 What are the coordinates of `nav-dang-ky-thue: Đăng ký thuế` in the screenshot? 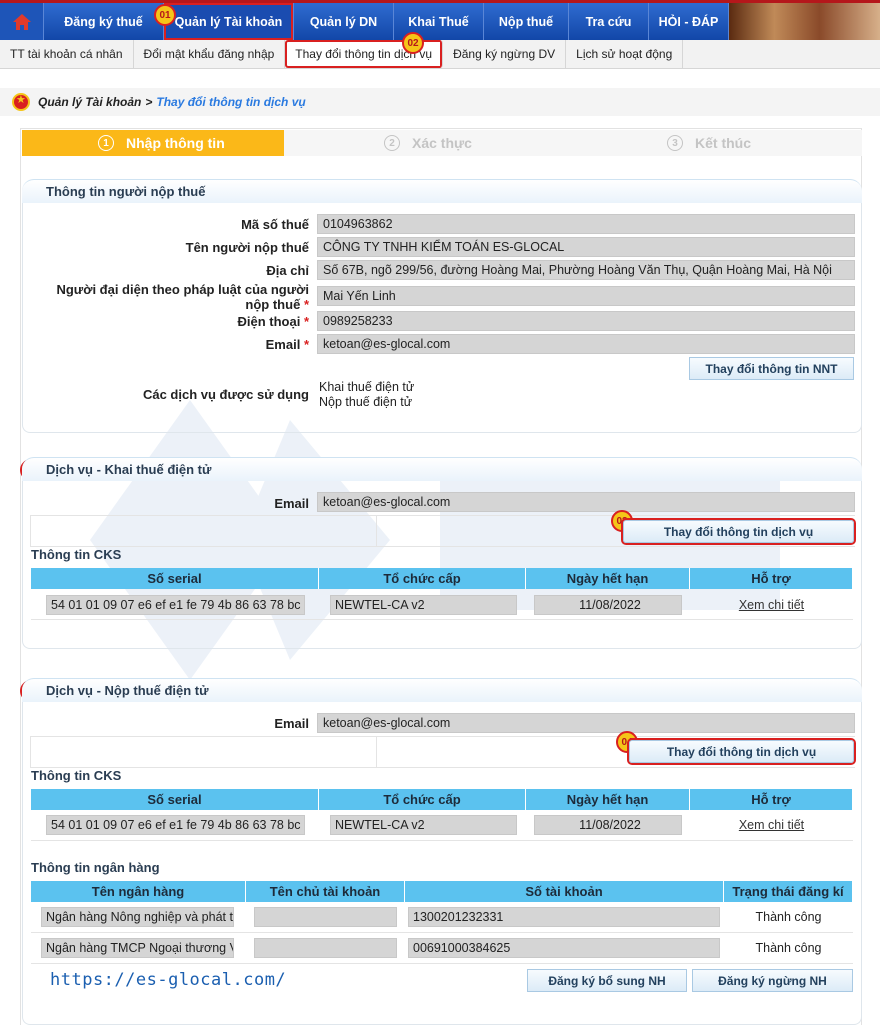 It's located at (104, 21).